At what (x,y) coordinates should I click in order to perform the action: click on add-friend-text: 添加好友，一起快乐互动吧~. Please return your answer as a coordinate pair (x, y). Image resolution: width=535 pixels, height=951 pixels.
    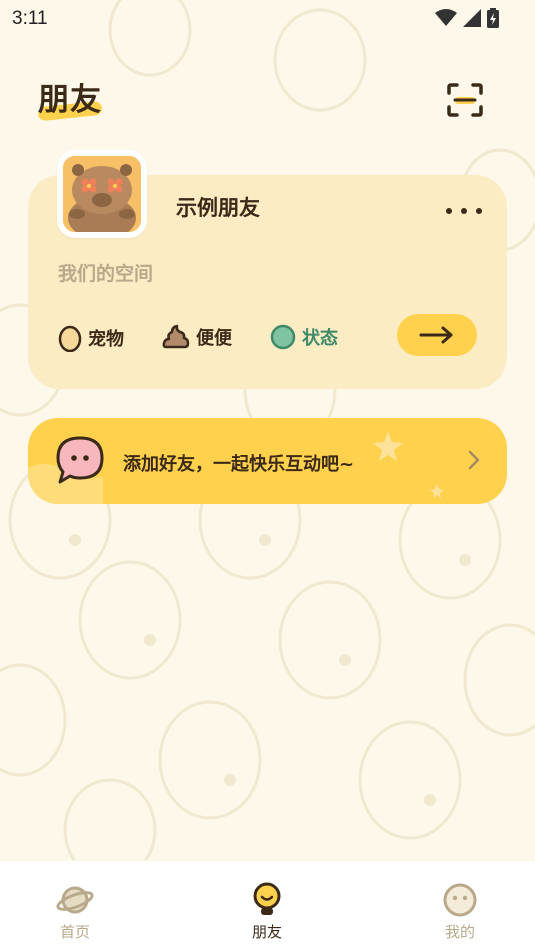
    Looking at the image, I should click on (239, 464).